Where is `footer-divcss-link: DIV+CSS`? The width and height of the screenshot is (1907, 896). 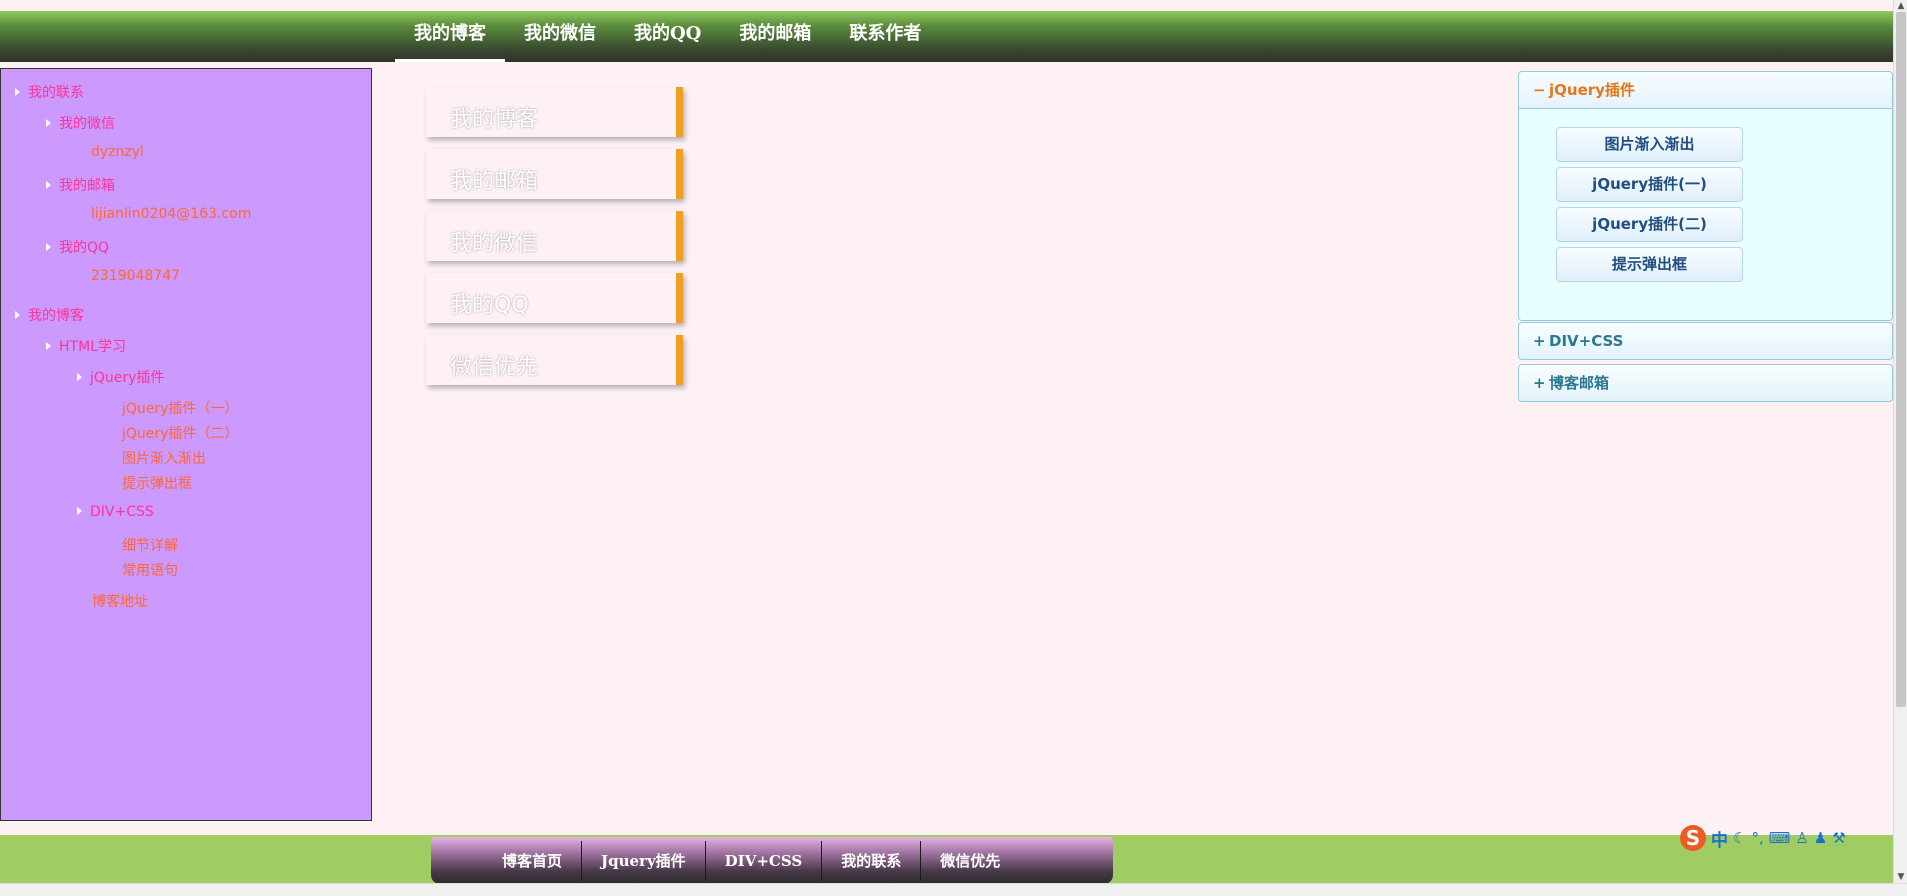
footer-divcss-link: DIV+CSS is located at coordinates (763, 860).